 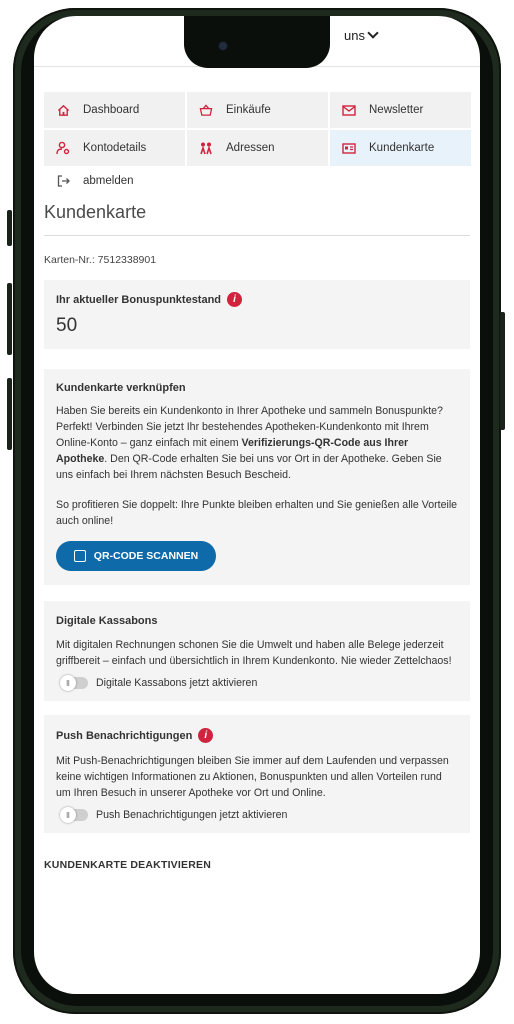 I want to click on digital-receipts-toggle: Ⅱ, so click(x=74, y=683).